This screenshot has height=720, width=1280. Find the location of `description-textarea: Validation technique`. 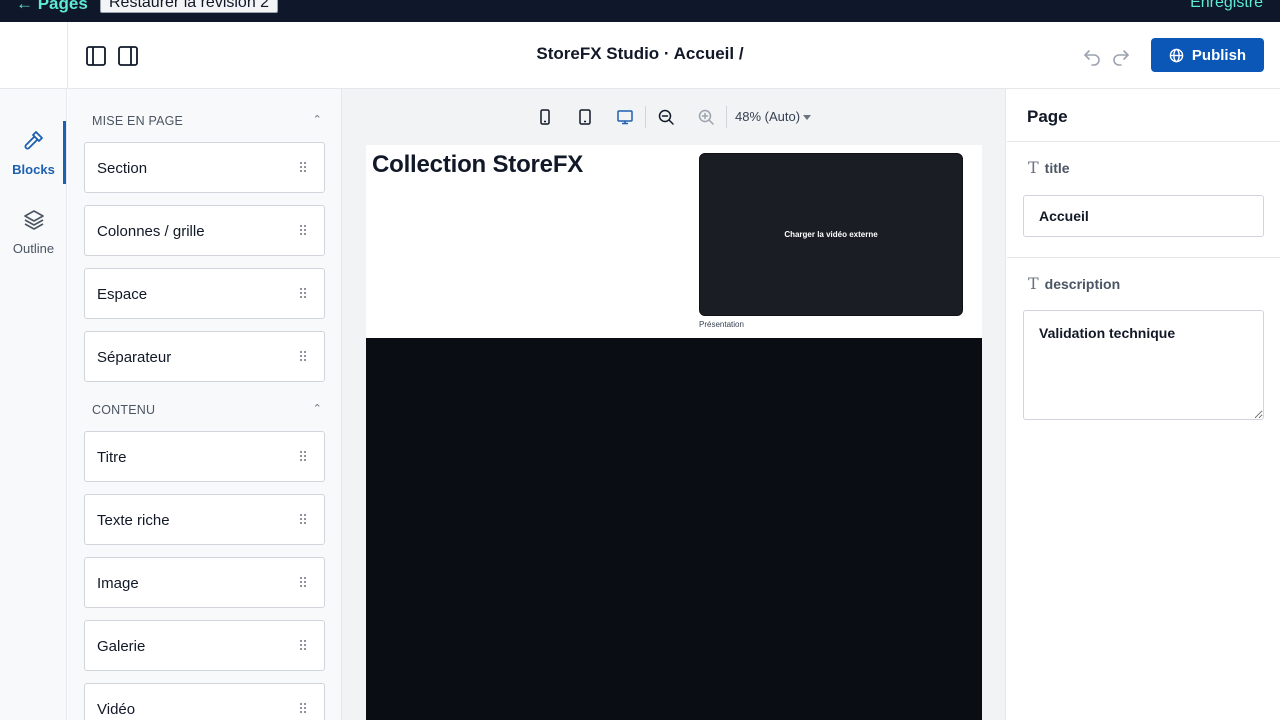

description-textarea: Validation technique is located at coordinates (1143, 365).